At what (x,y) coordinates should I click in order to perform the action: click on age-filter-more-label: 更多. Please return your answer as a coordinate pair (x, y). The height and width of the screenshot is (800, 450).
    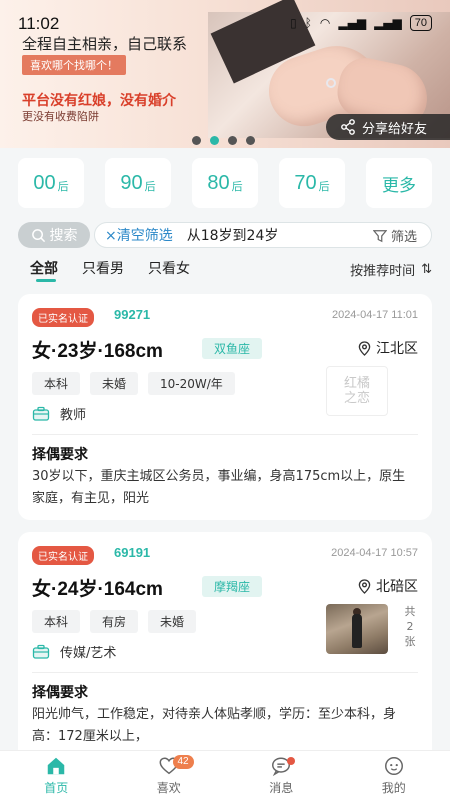
    Looking at the image, I should click on (399, 185).